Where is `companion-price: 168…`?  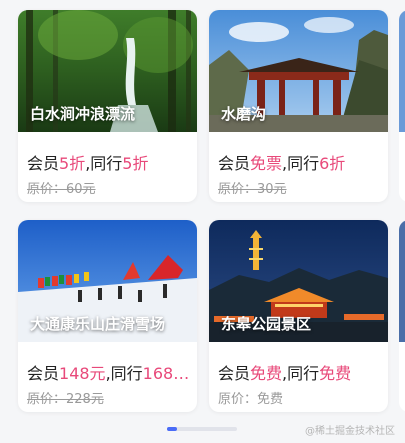 companion-price: 168… is located at coordinates (166, 373).